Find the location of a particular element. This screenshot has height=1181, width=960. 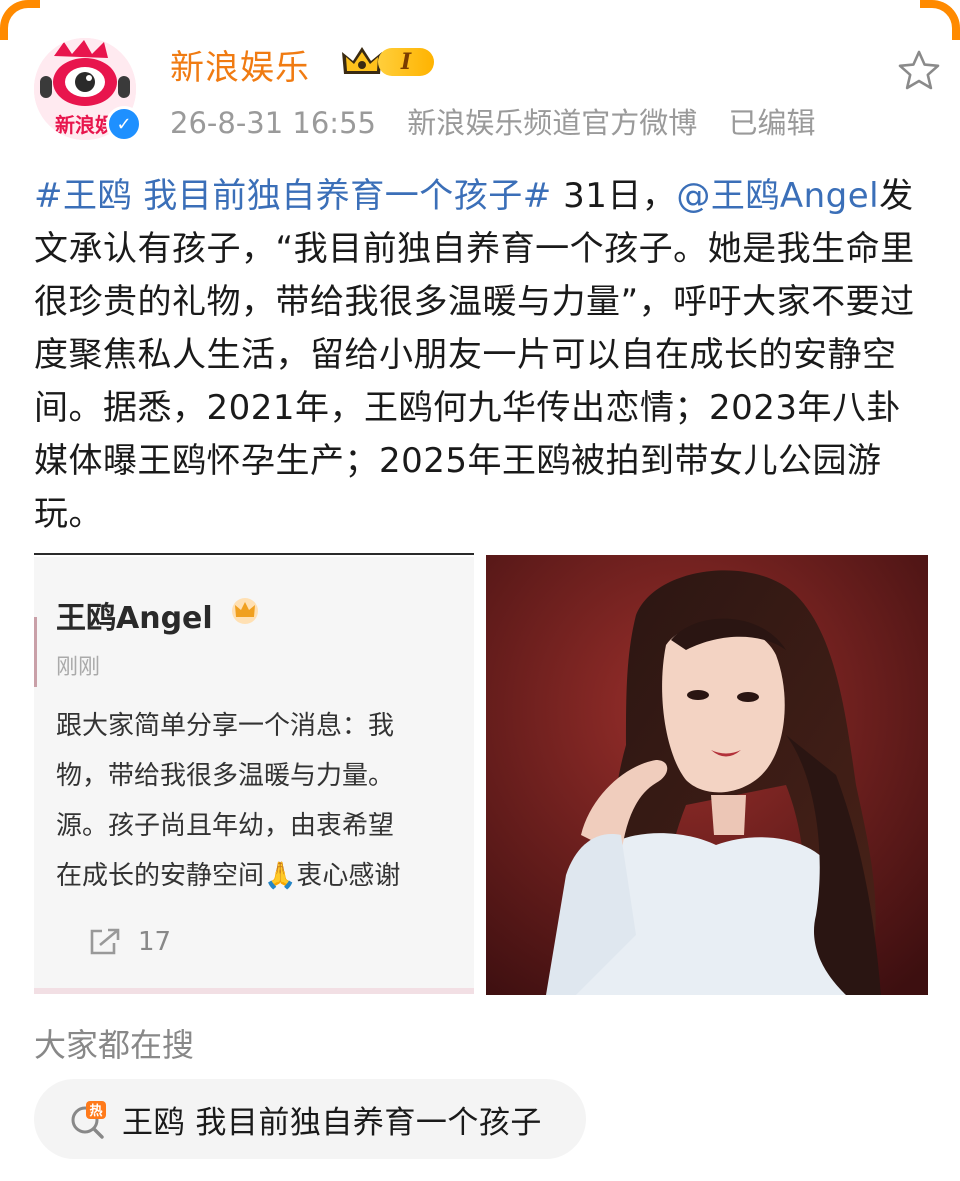

trending-search-title: 大家都在搜 is located at coordinates (114, 1045).